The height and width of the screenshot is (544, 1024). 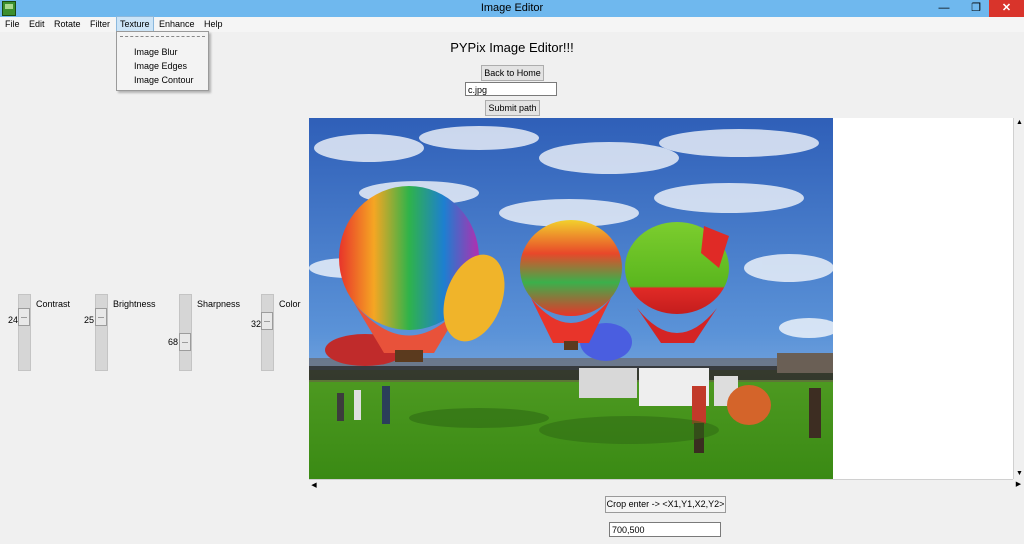 I want to click on color-label: Color, so click(x=290, y=304).